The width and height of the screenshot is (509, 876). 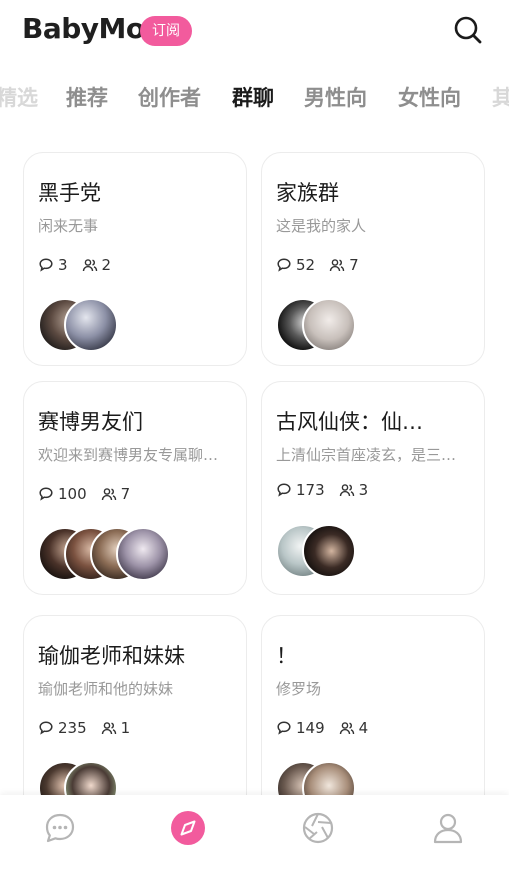 What do you see at coordinates (69, 193) in the screenshot?
I see `group-title: 黑手党` at bounding box center [69, 193].